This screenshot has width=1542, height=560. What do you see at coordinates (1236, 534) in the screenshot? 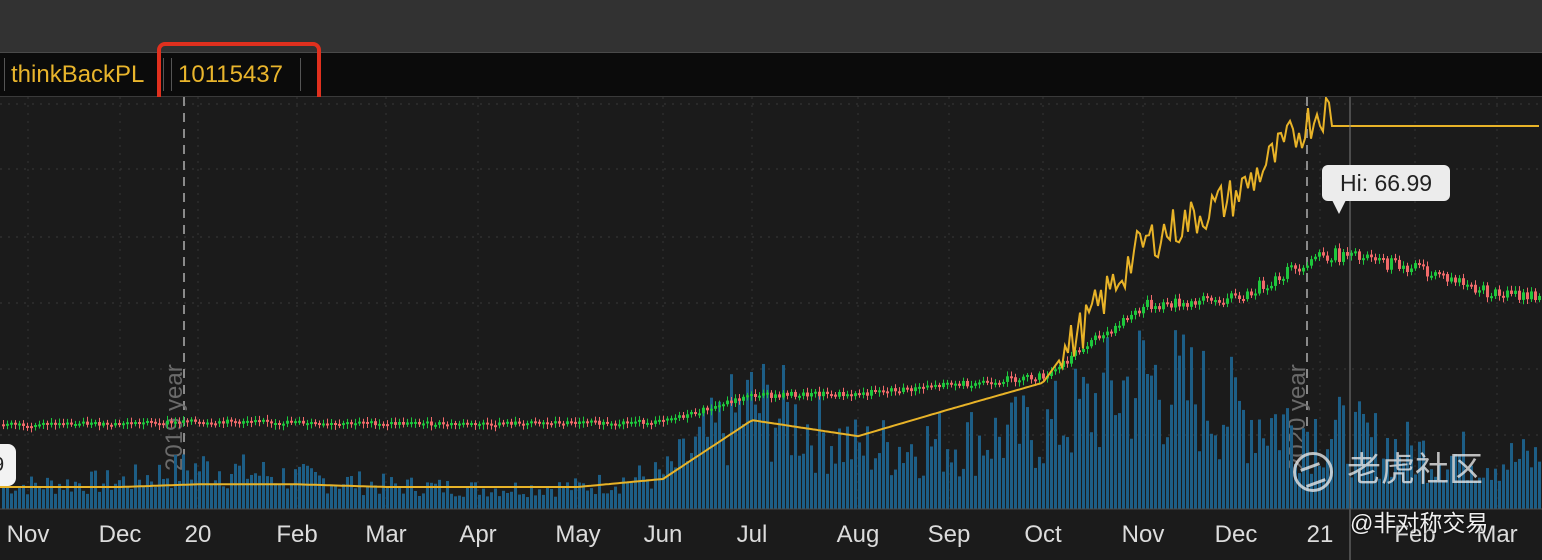
I see `x-tick-label: Dec` at bounding box center [1236, 534].